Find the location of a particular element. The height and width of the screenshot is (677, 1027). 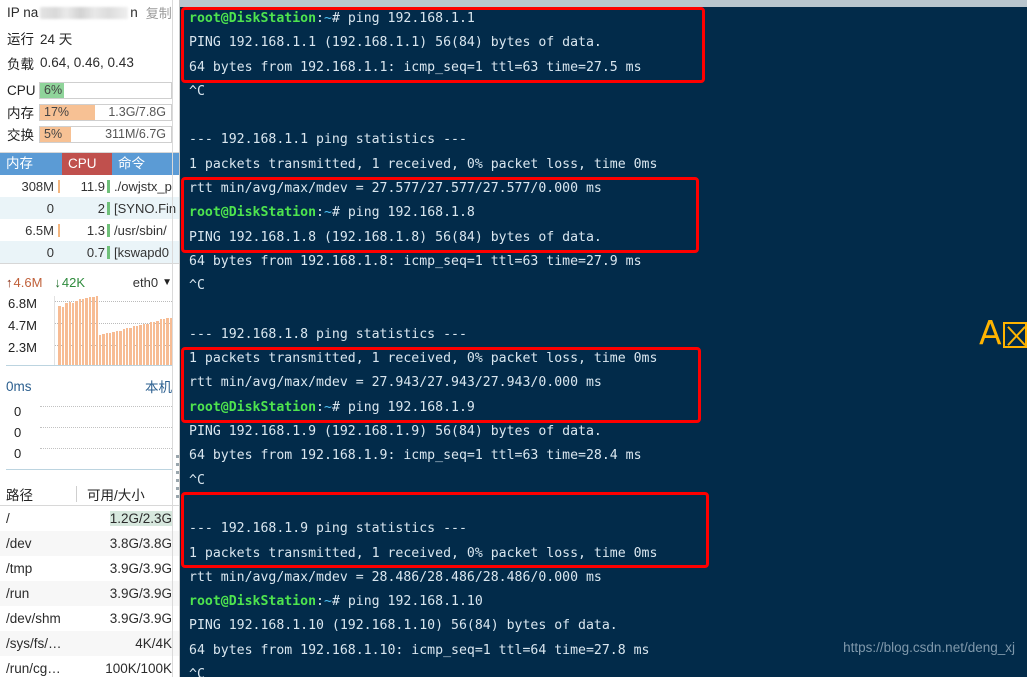

filesystem-path: / is located at coordinates (8, 518).